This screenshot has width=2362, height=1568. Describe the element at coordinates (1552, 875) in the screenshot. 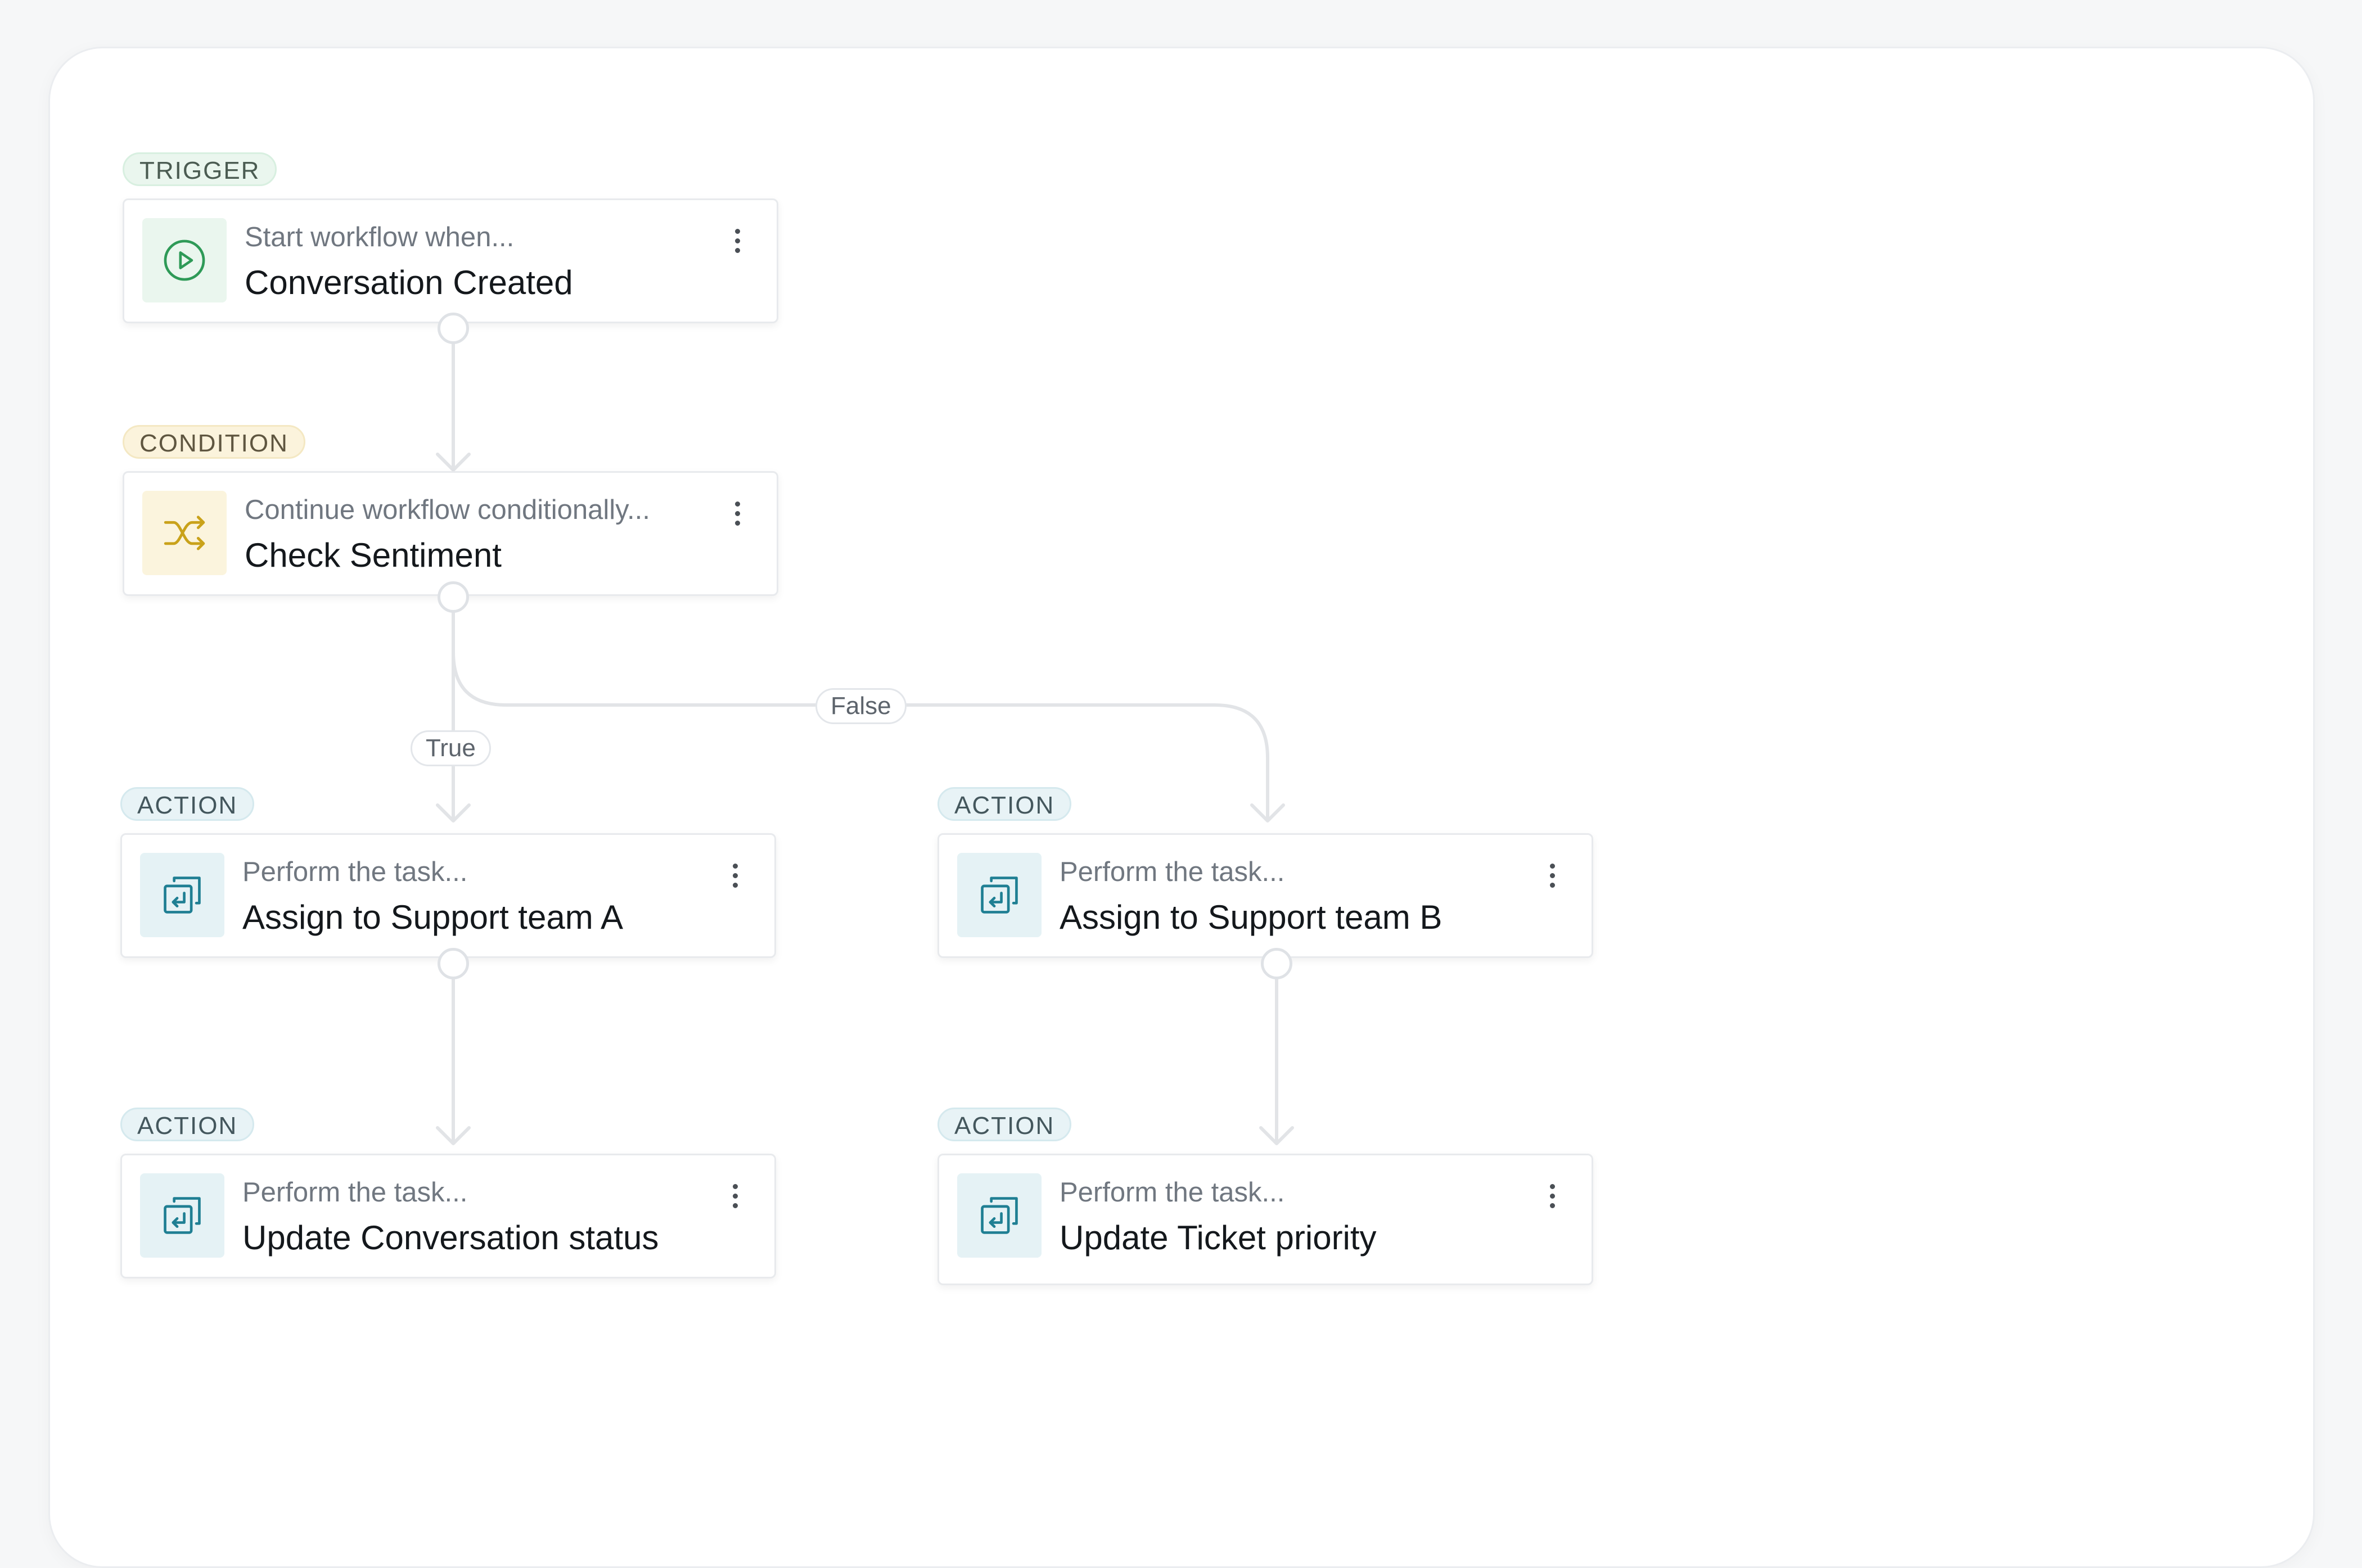

I see `action-b-more-menu-icon` at that location.